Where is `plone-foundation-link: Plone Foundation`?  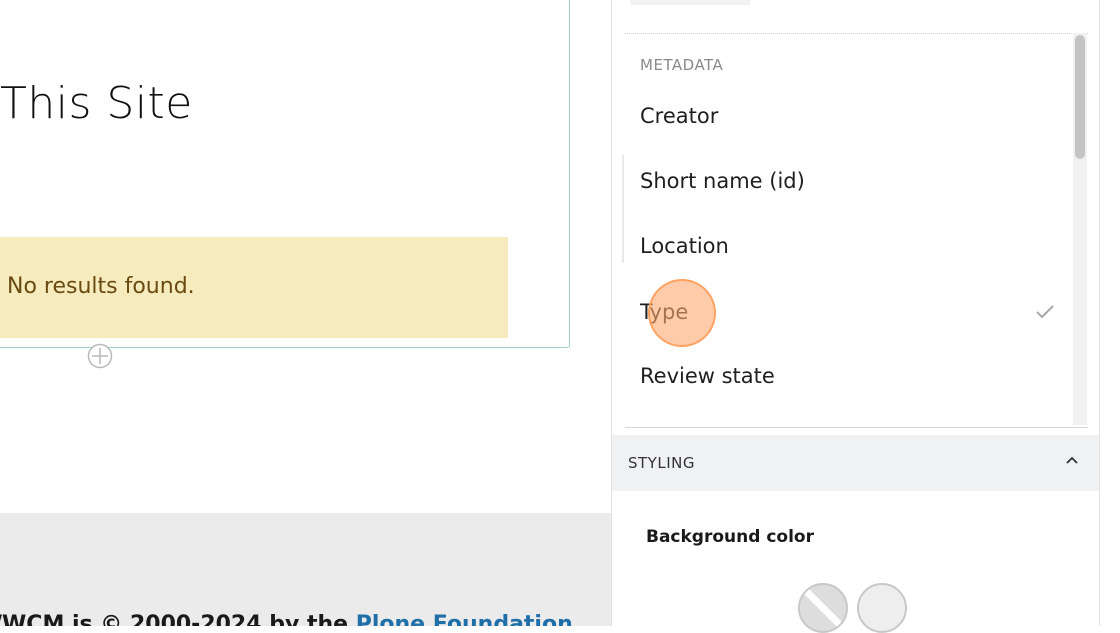 plone-foundation-link: Plone Foundation is located at coordinates (464, 619).